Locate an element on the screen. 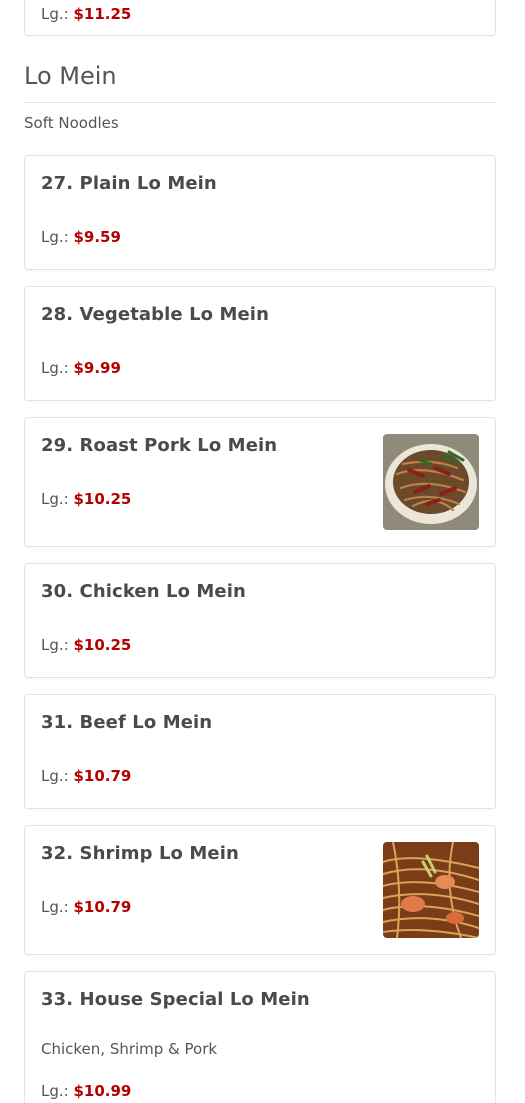  menu-item-title: 29. Roast Pork Lo Mein is located at coordinates (159, 445).